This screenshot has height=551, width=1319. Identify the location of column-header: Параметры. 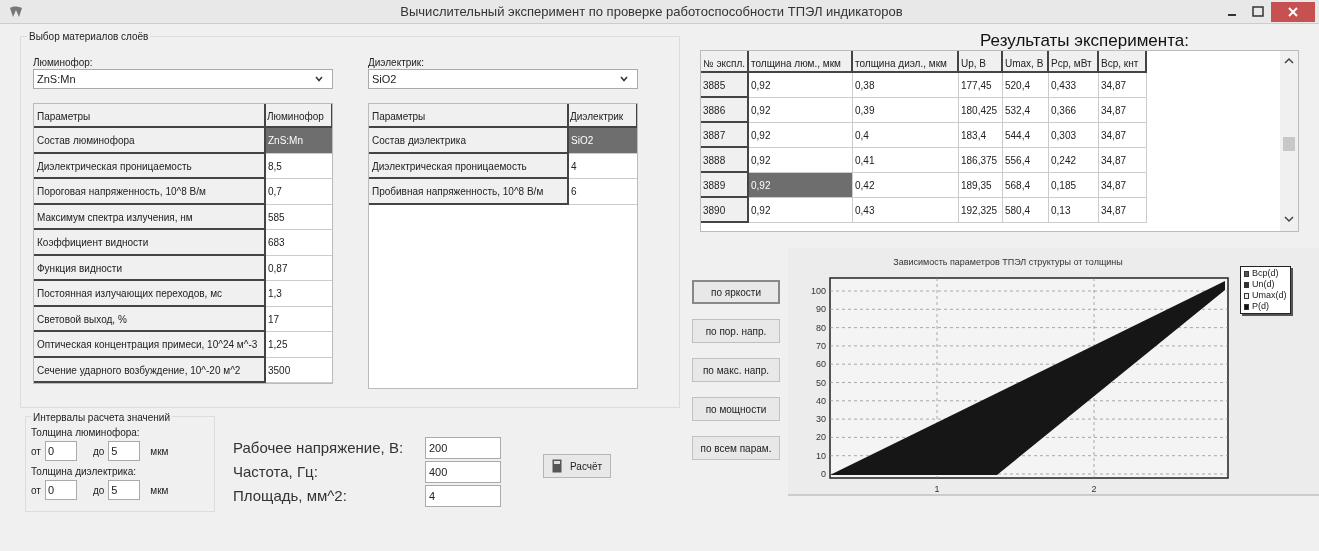
(150, 116).